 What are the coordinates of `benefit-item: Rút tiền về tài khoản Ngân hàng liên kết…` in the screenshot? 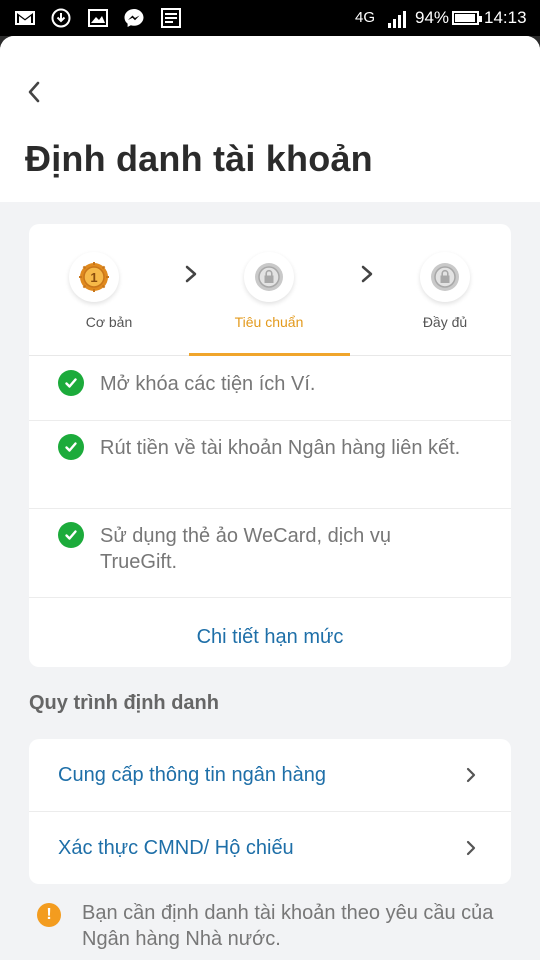 It's located at (270, 465).